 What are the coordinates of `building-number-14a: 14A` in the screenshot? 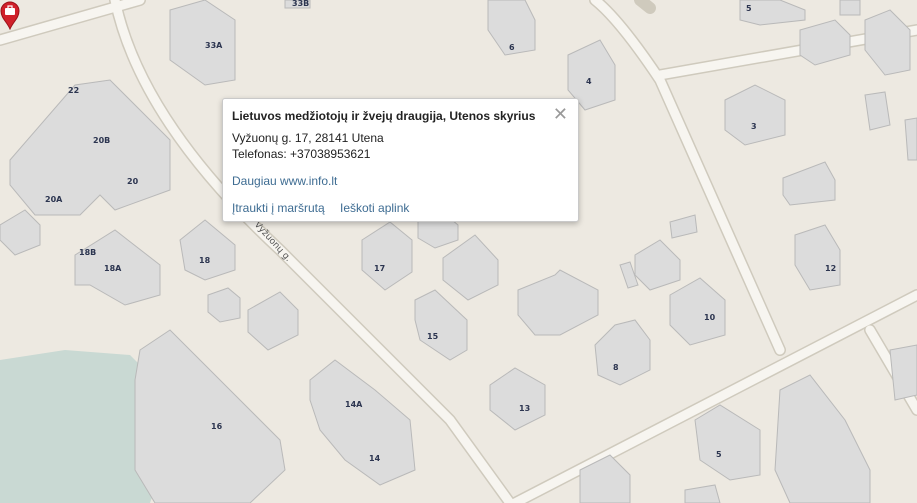 It's located at (354, 404).